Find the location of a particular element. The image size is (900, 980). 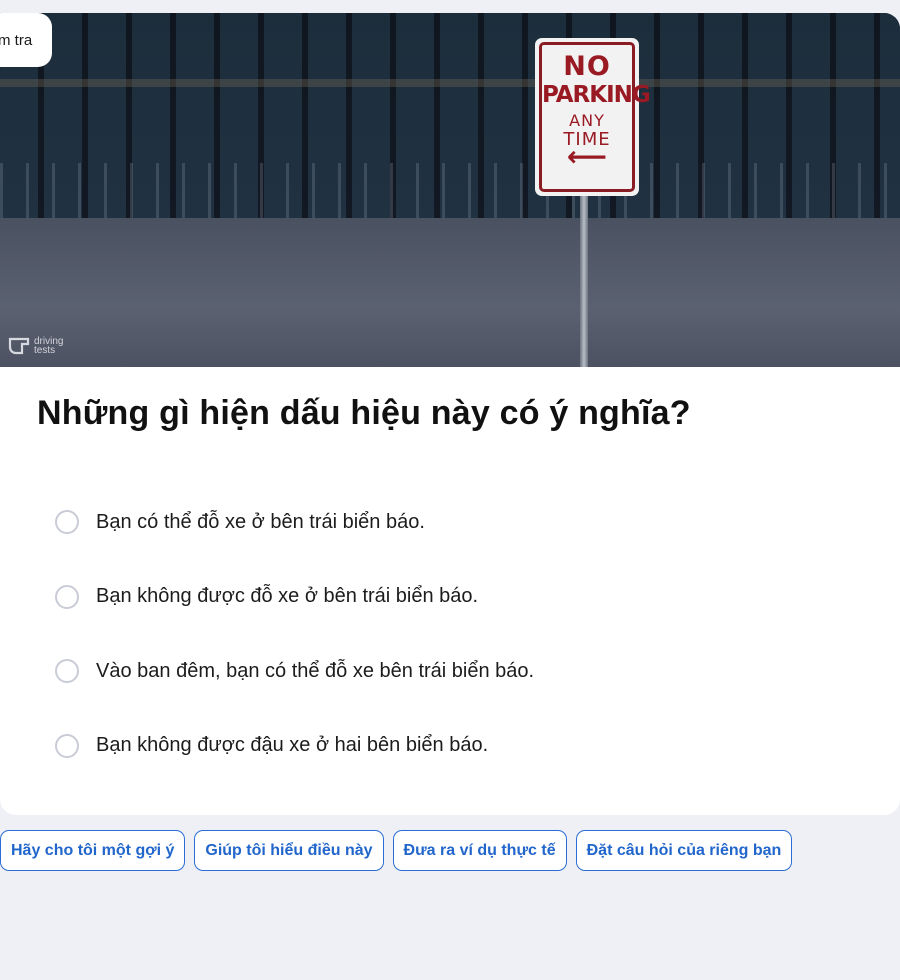

question-title: Những gì hiện dấu hiệu này có ý nghĩa? is located at coordinates (364, 413).